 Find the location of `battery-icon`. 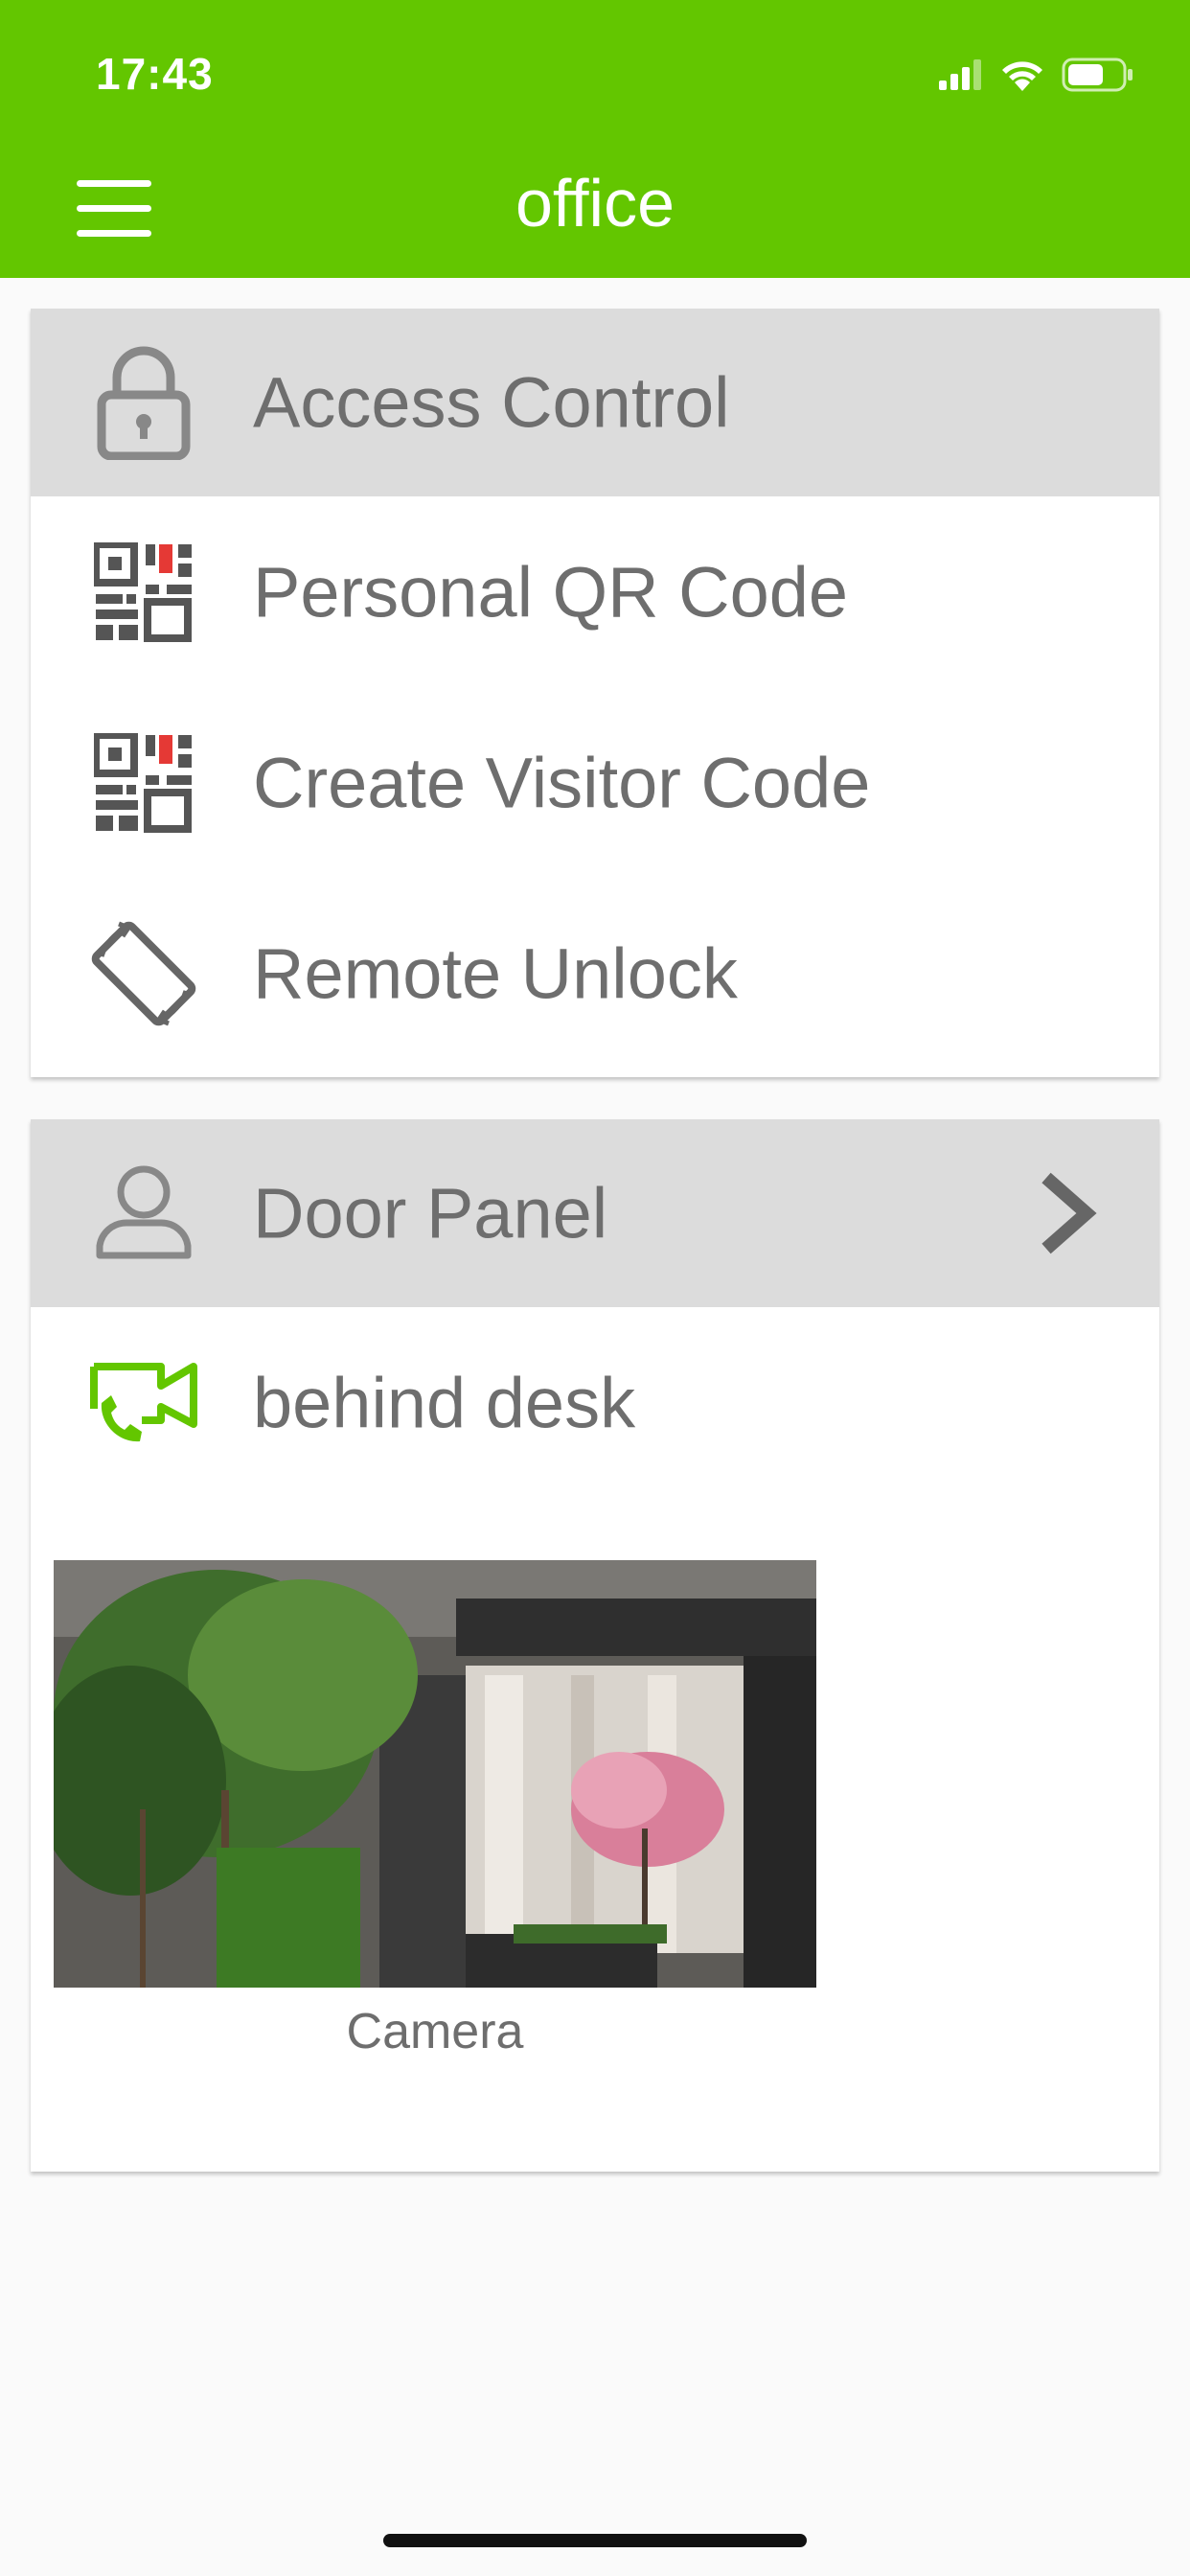

battery-icon is located at coordinates (1098, 75).